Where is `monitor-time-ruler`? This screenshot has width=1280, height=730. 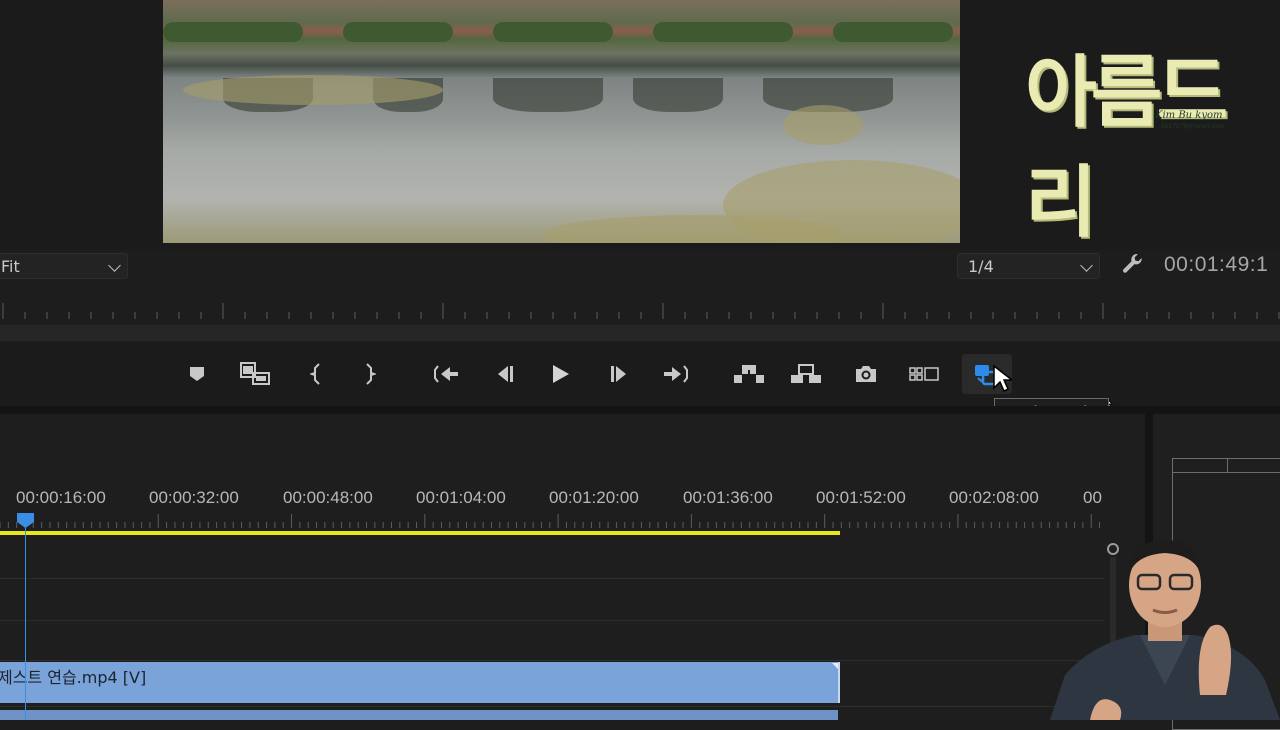 monitor-time-ruler is located at coordinates (640, 309).